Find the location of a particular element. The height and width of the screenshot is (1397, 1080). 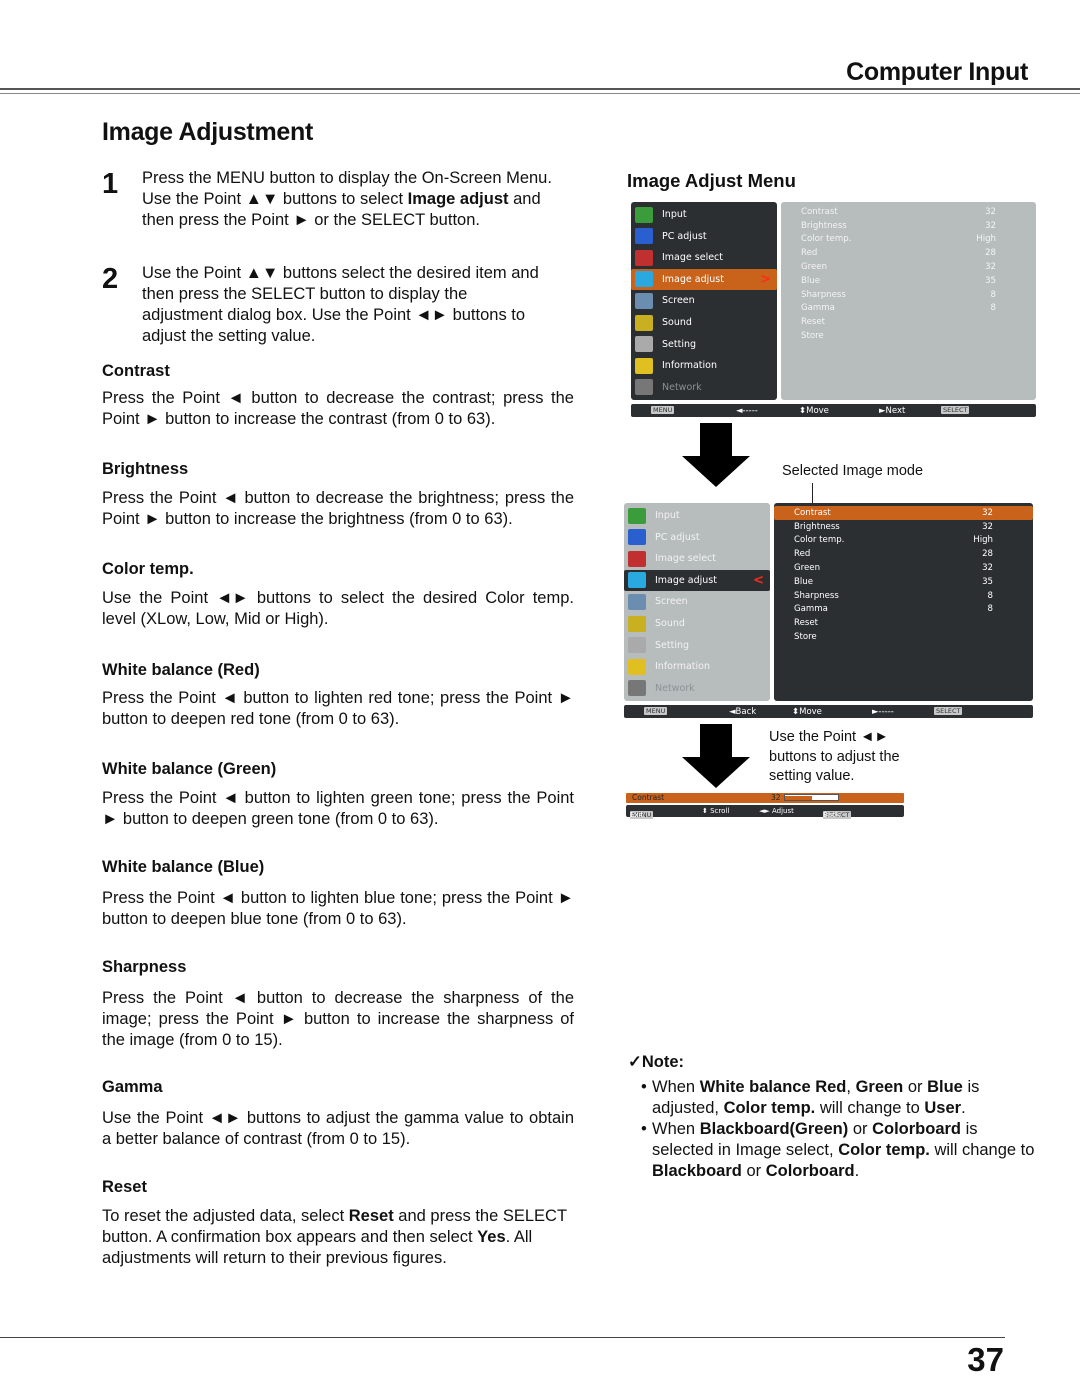

osd-status-bar: MENUExit ◄Back ⬍Move ►----- SELECTNext is located at coordinates (828, 711).